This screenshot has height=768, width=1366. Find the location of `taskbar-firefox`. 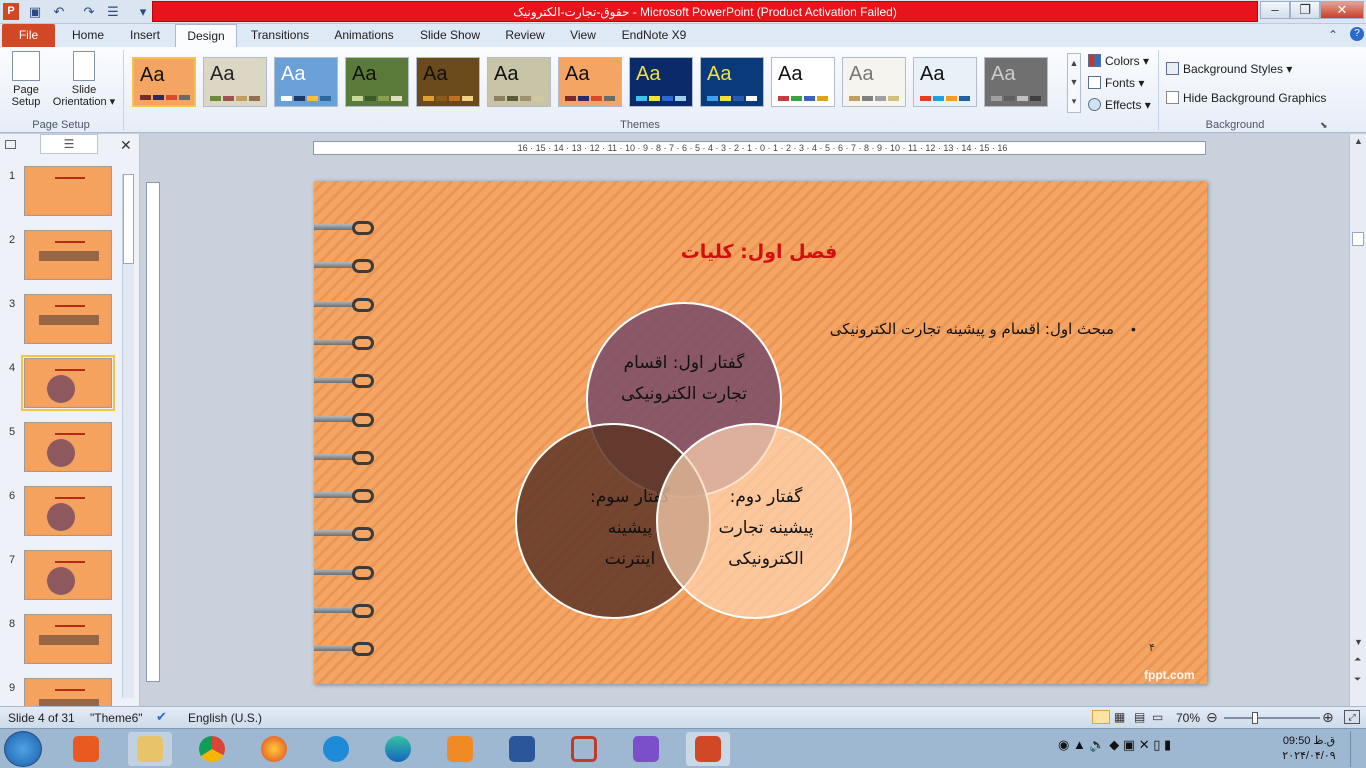

taskbar-firefox is located at coordinates (274, 749).